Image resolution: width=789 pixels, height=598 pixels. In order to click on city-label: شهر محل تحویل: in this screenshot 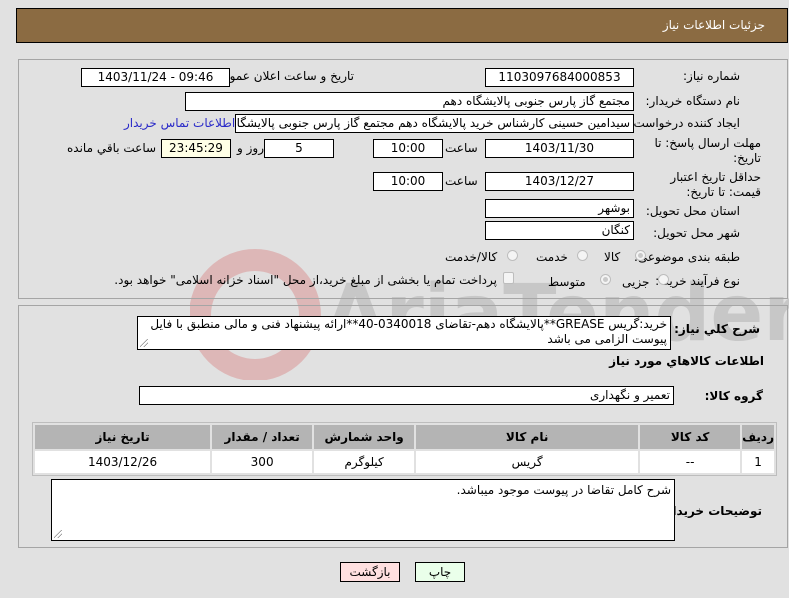, I will do `click(696, 233)`.